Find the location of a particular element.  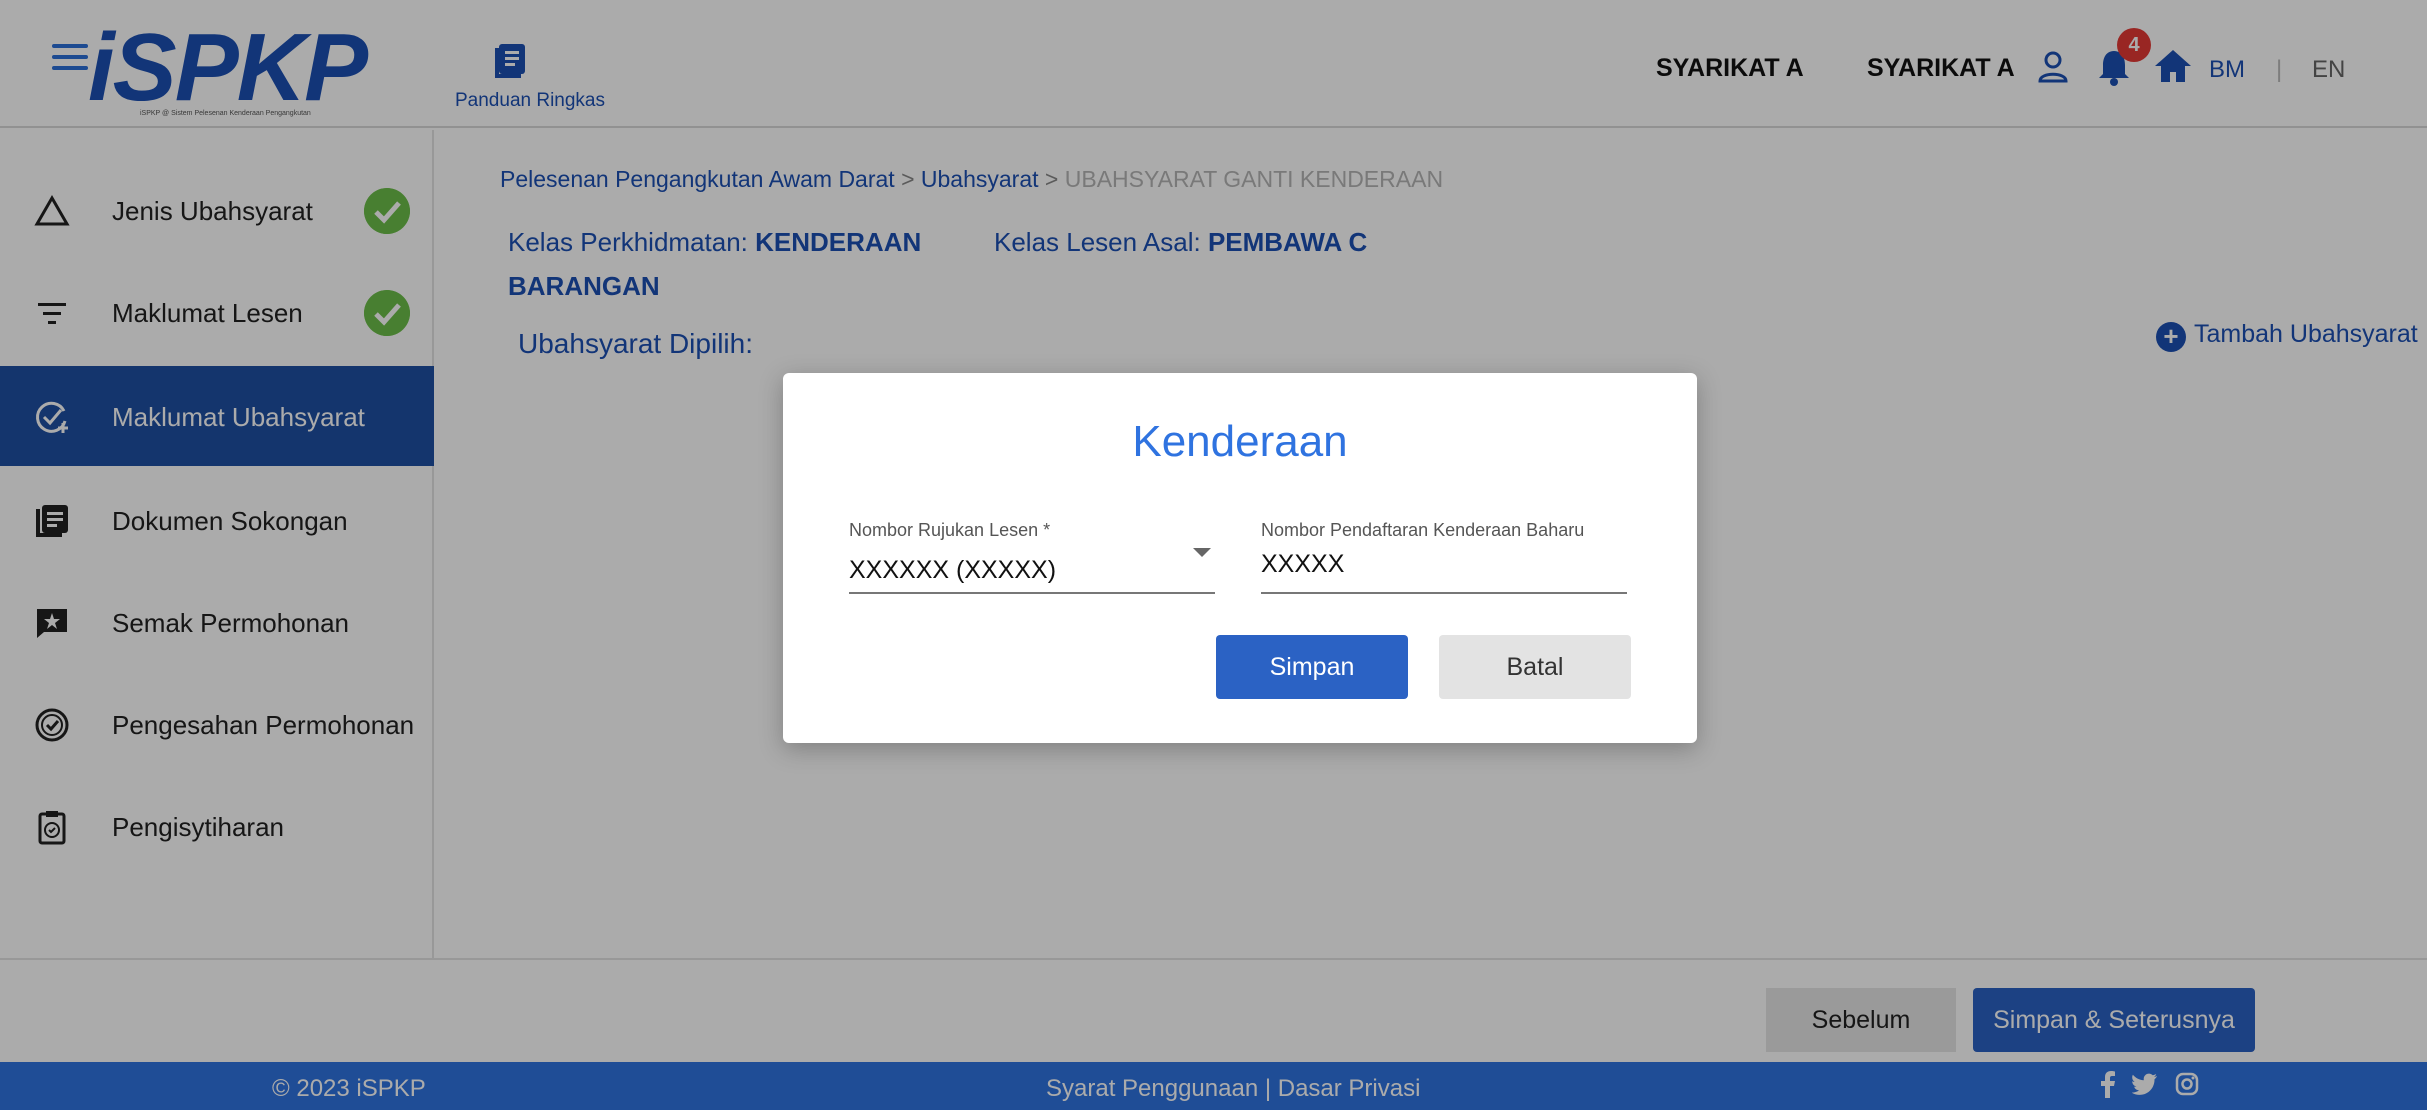

new-reg-value: XXXXX is located at coordinates (1303, 564).